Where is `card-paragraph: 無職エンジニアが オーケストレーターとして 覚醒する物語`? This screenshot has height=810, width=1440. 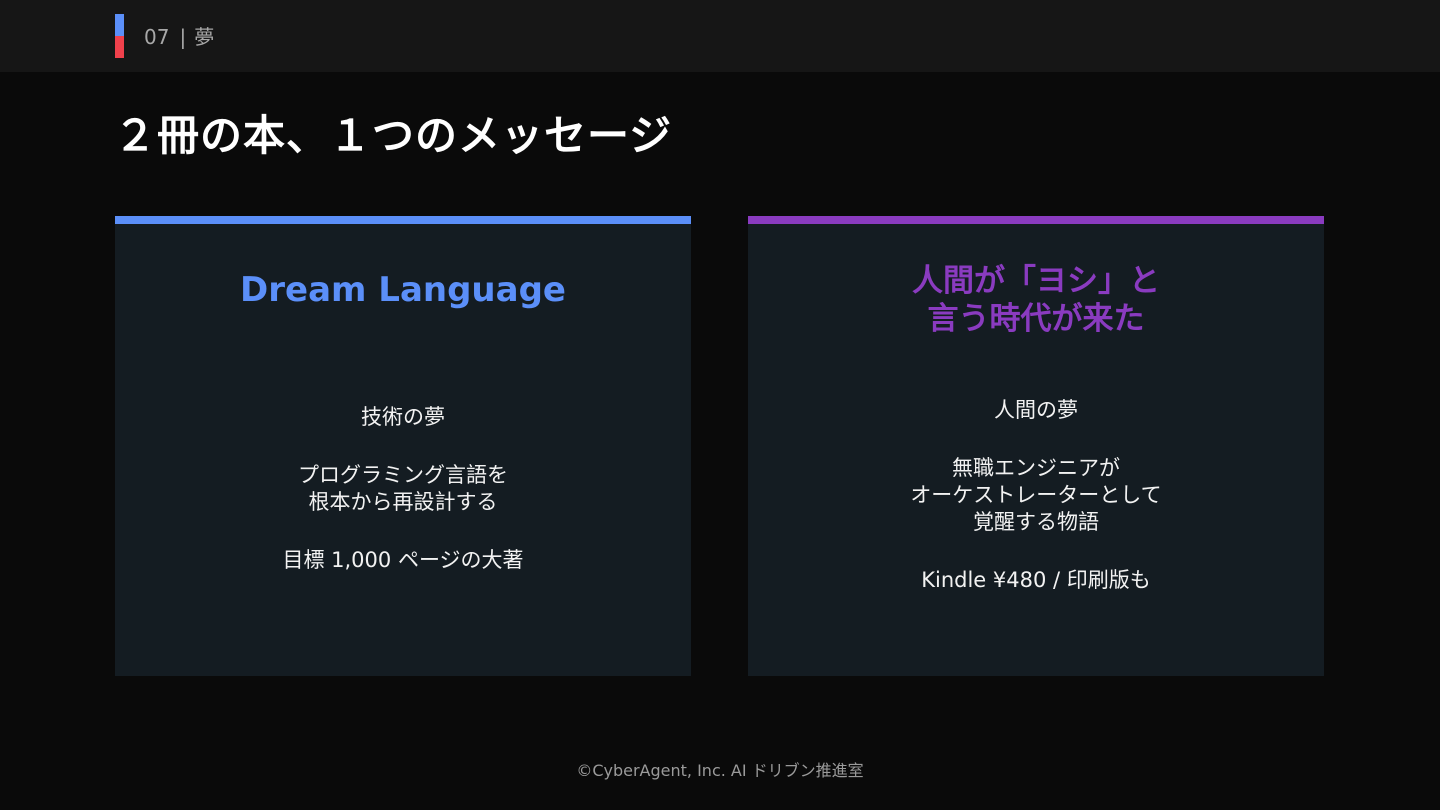 card-paragraph: 無職エンジニアが オーケストレーターとして 覚醒する物語 is located at coordinates (1036, 495).